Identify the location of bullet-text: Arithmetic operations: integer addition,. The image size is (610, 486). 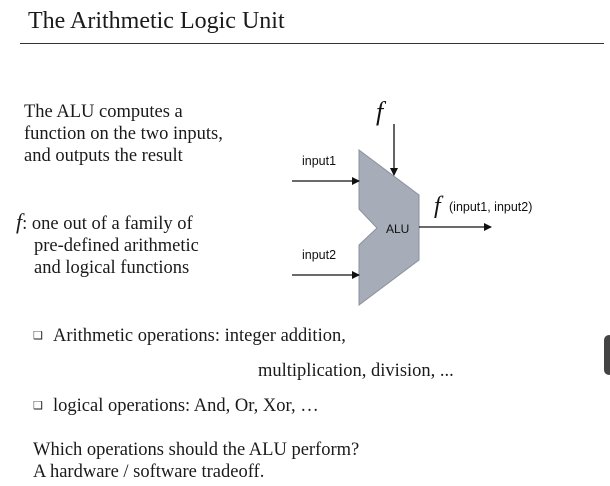
(199, 336).